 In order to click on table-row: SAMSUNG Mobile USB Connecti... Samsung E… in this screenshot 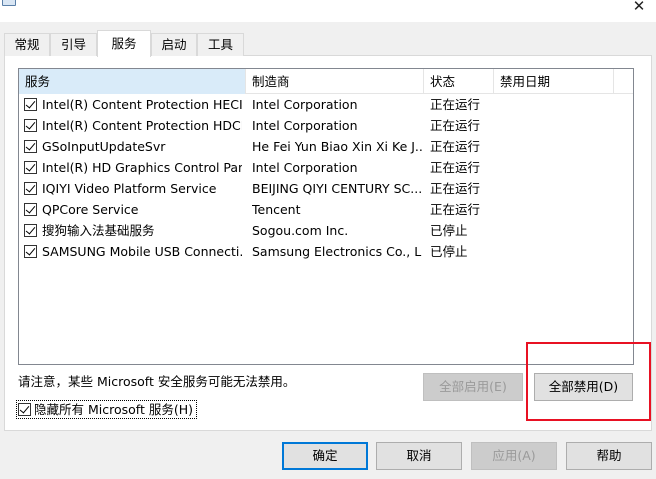, I will do `click(326, 251)`.